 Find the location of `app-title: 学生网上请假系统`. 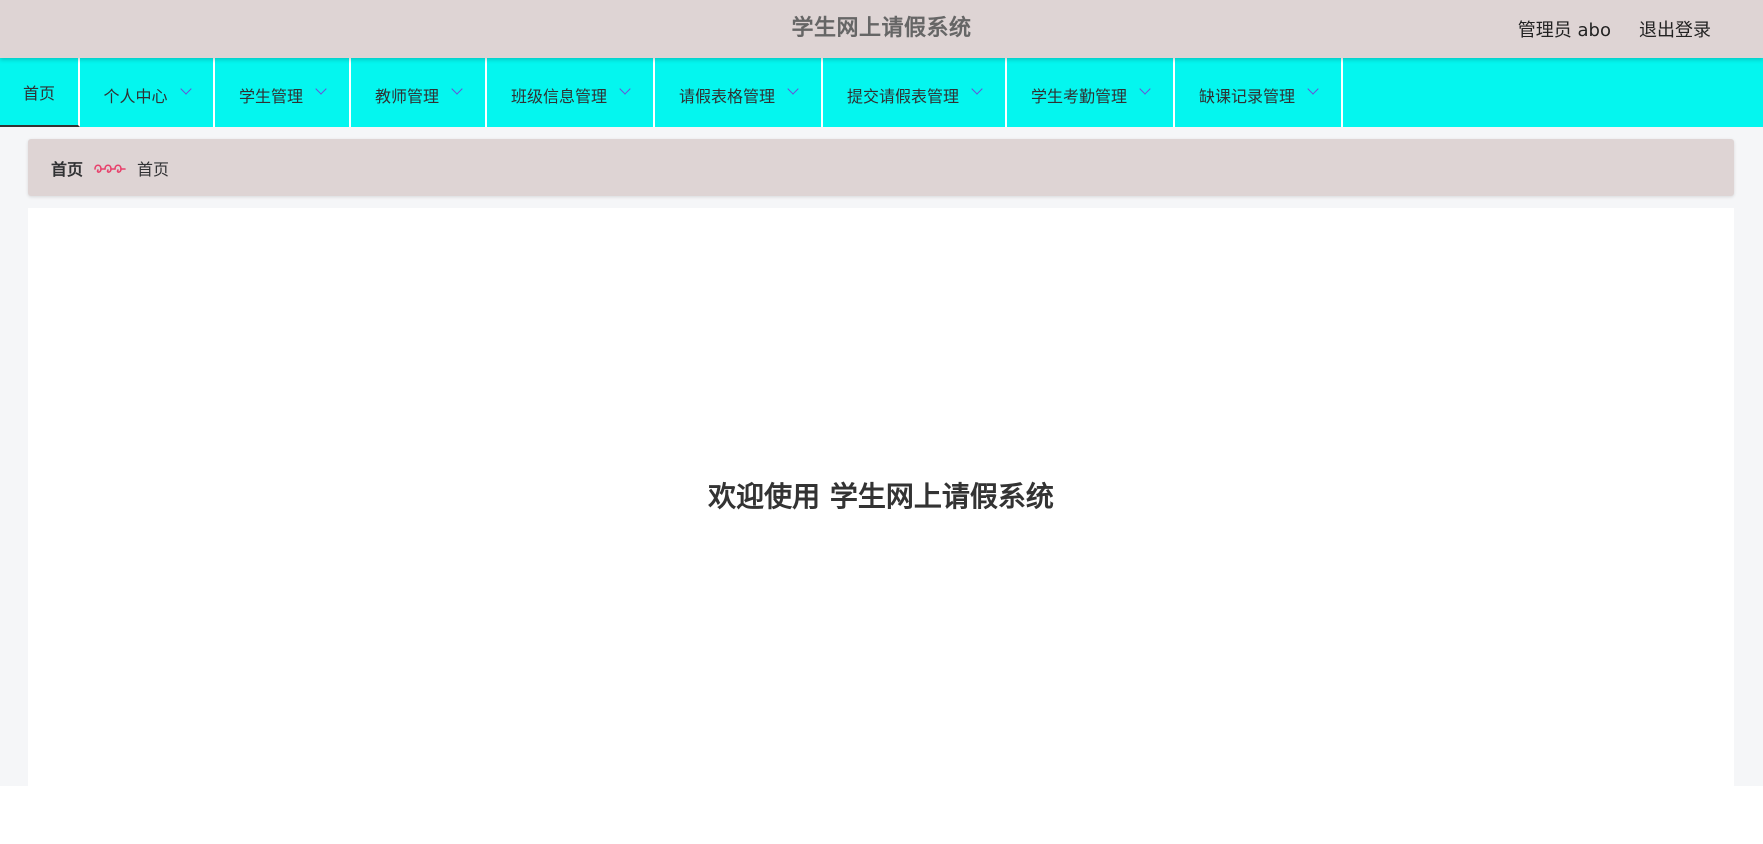

app-title: 学生网上请假系统 is located at coordinates (881, 28).